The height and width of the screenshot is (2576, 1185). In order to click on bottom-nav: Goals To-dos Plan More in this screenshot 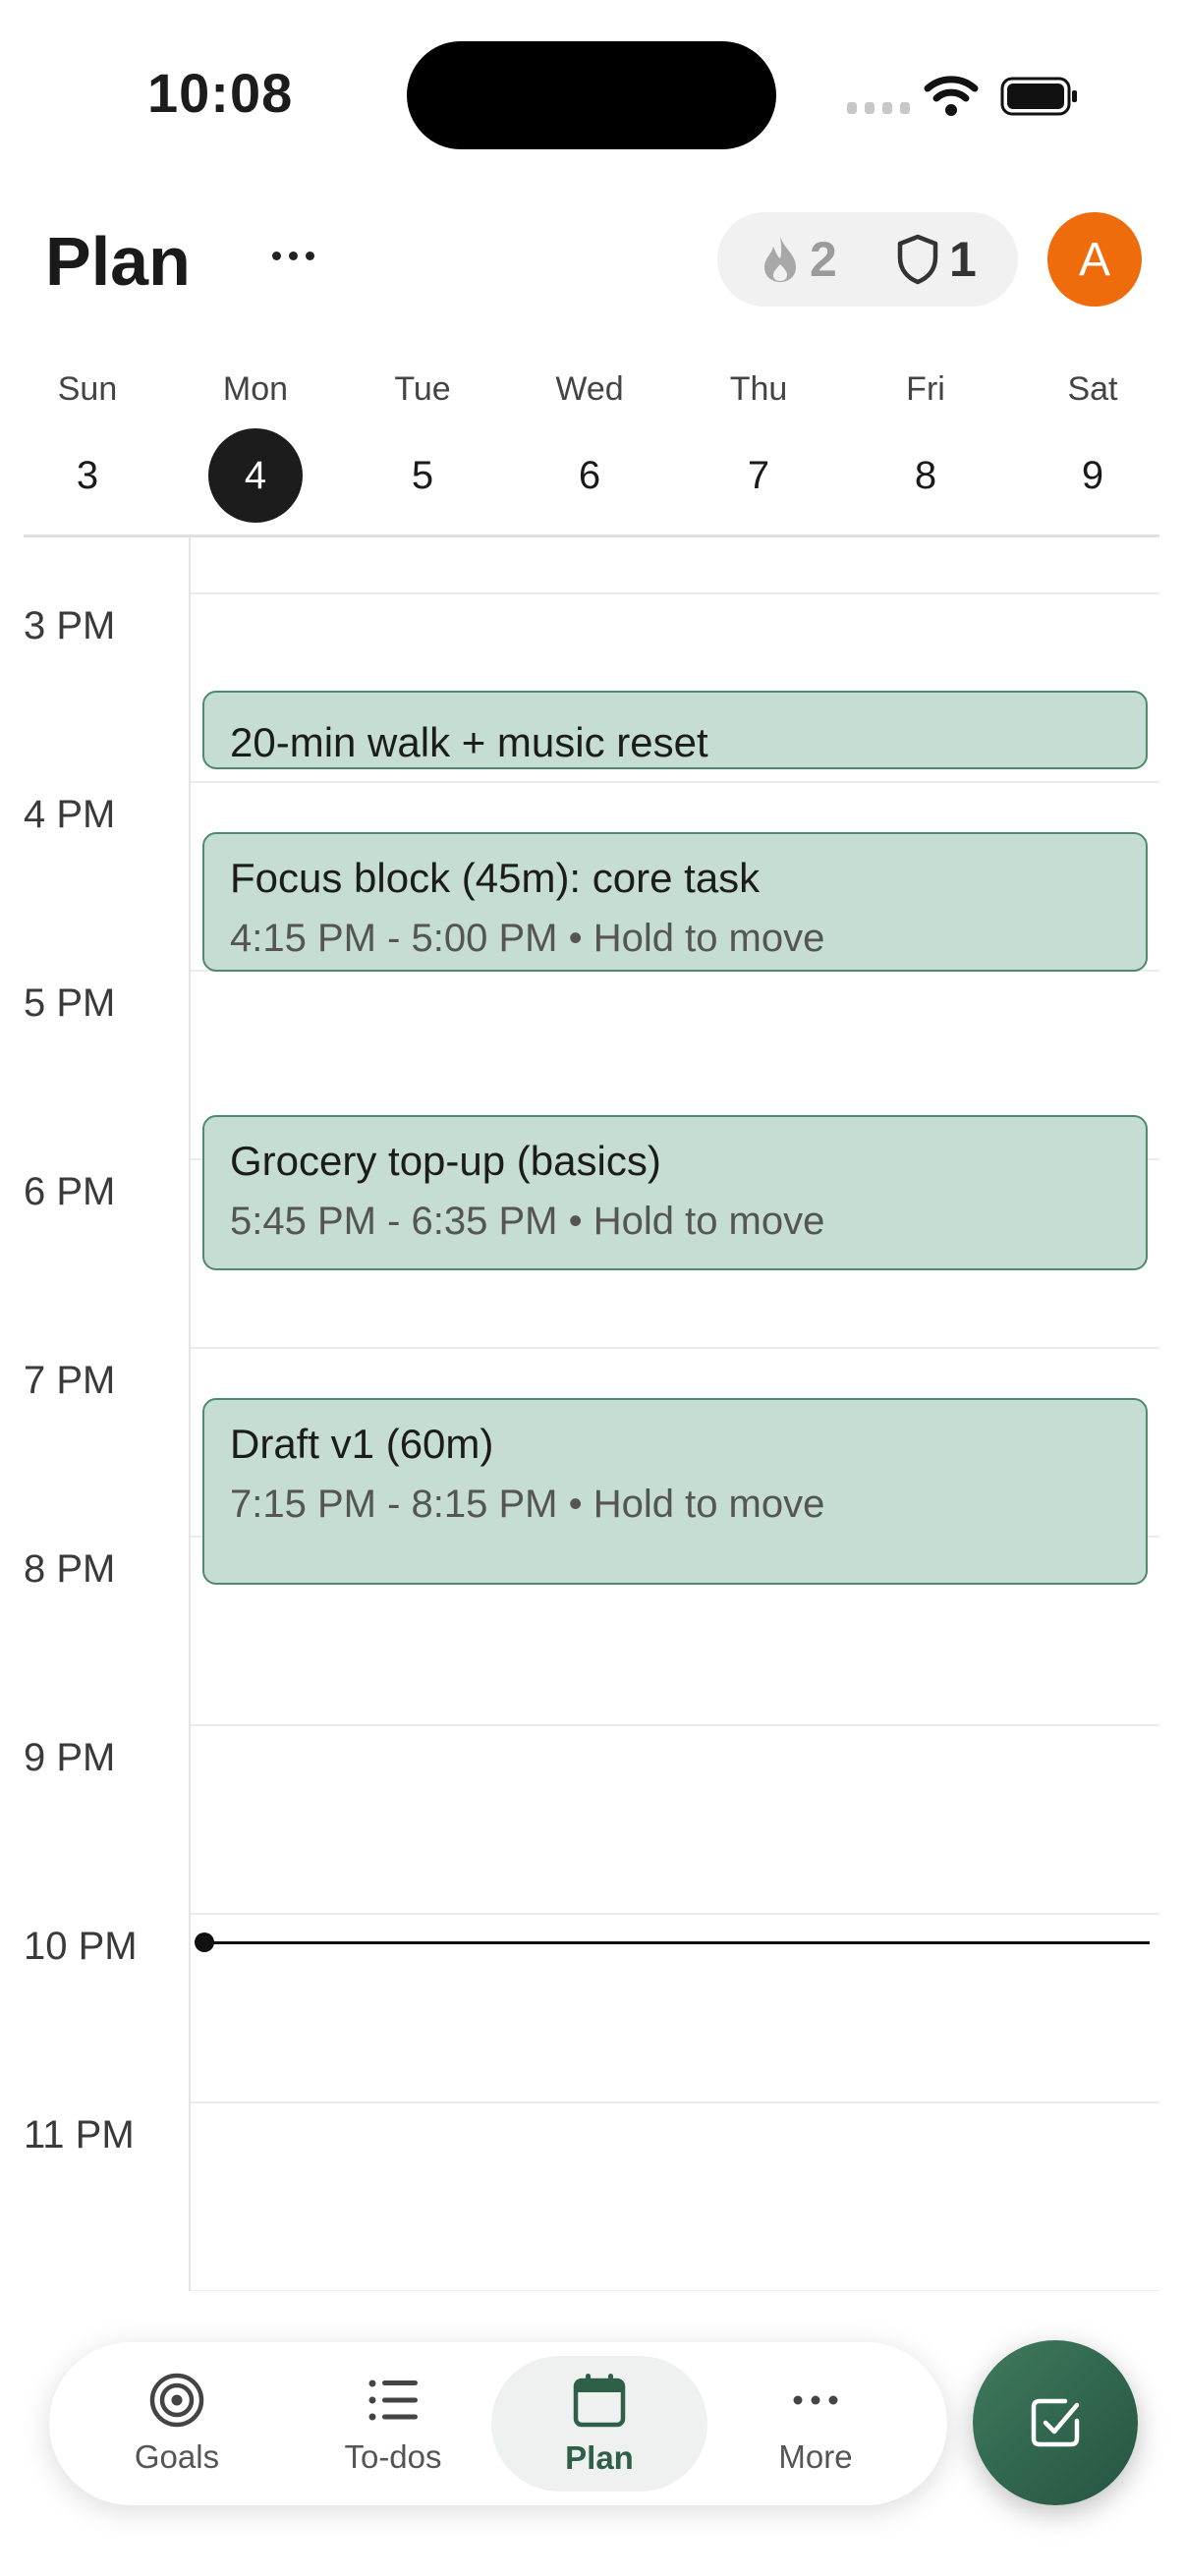, I will do `click(498, 2423)`.